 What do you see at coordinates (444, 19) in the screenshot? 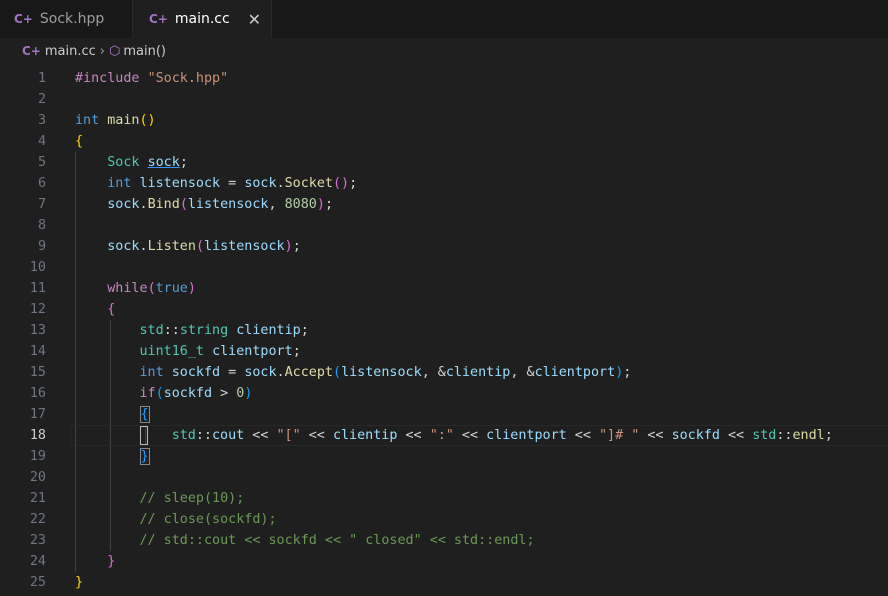
I see `tab-bar: C+ Sock.hpp C+ main.cc ✕` at bounding box center [444, 19].